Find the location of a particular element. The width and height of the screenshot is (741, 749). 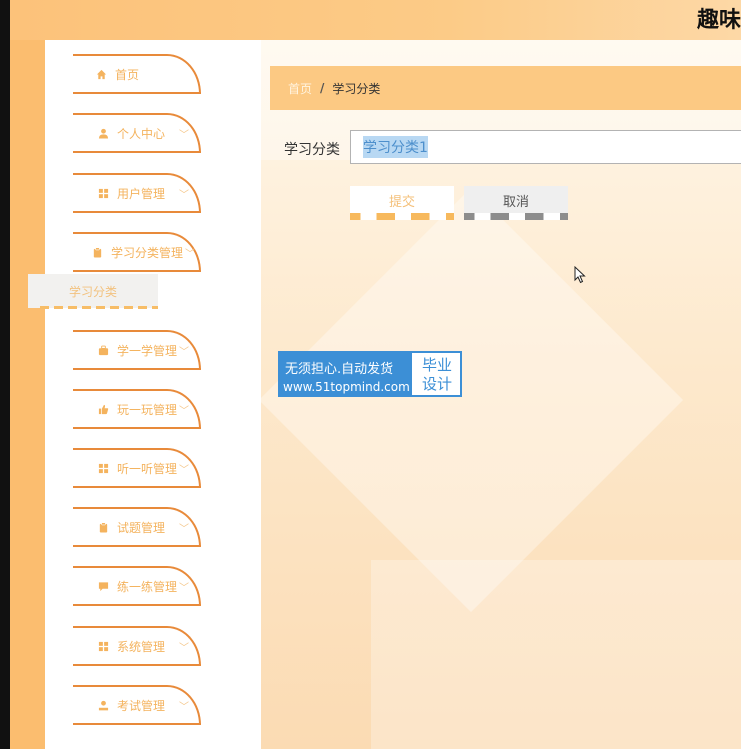

sidebar-item-label: 用户管理 is located at coordinates (141, 193).